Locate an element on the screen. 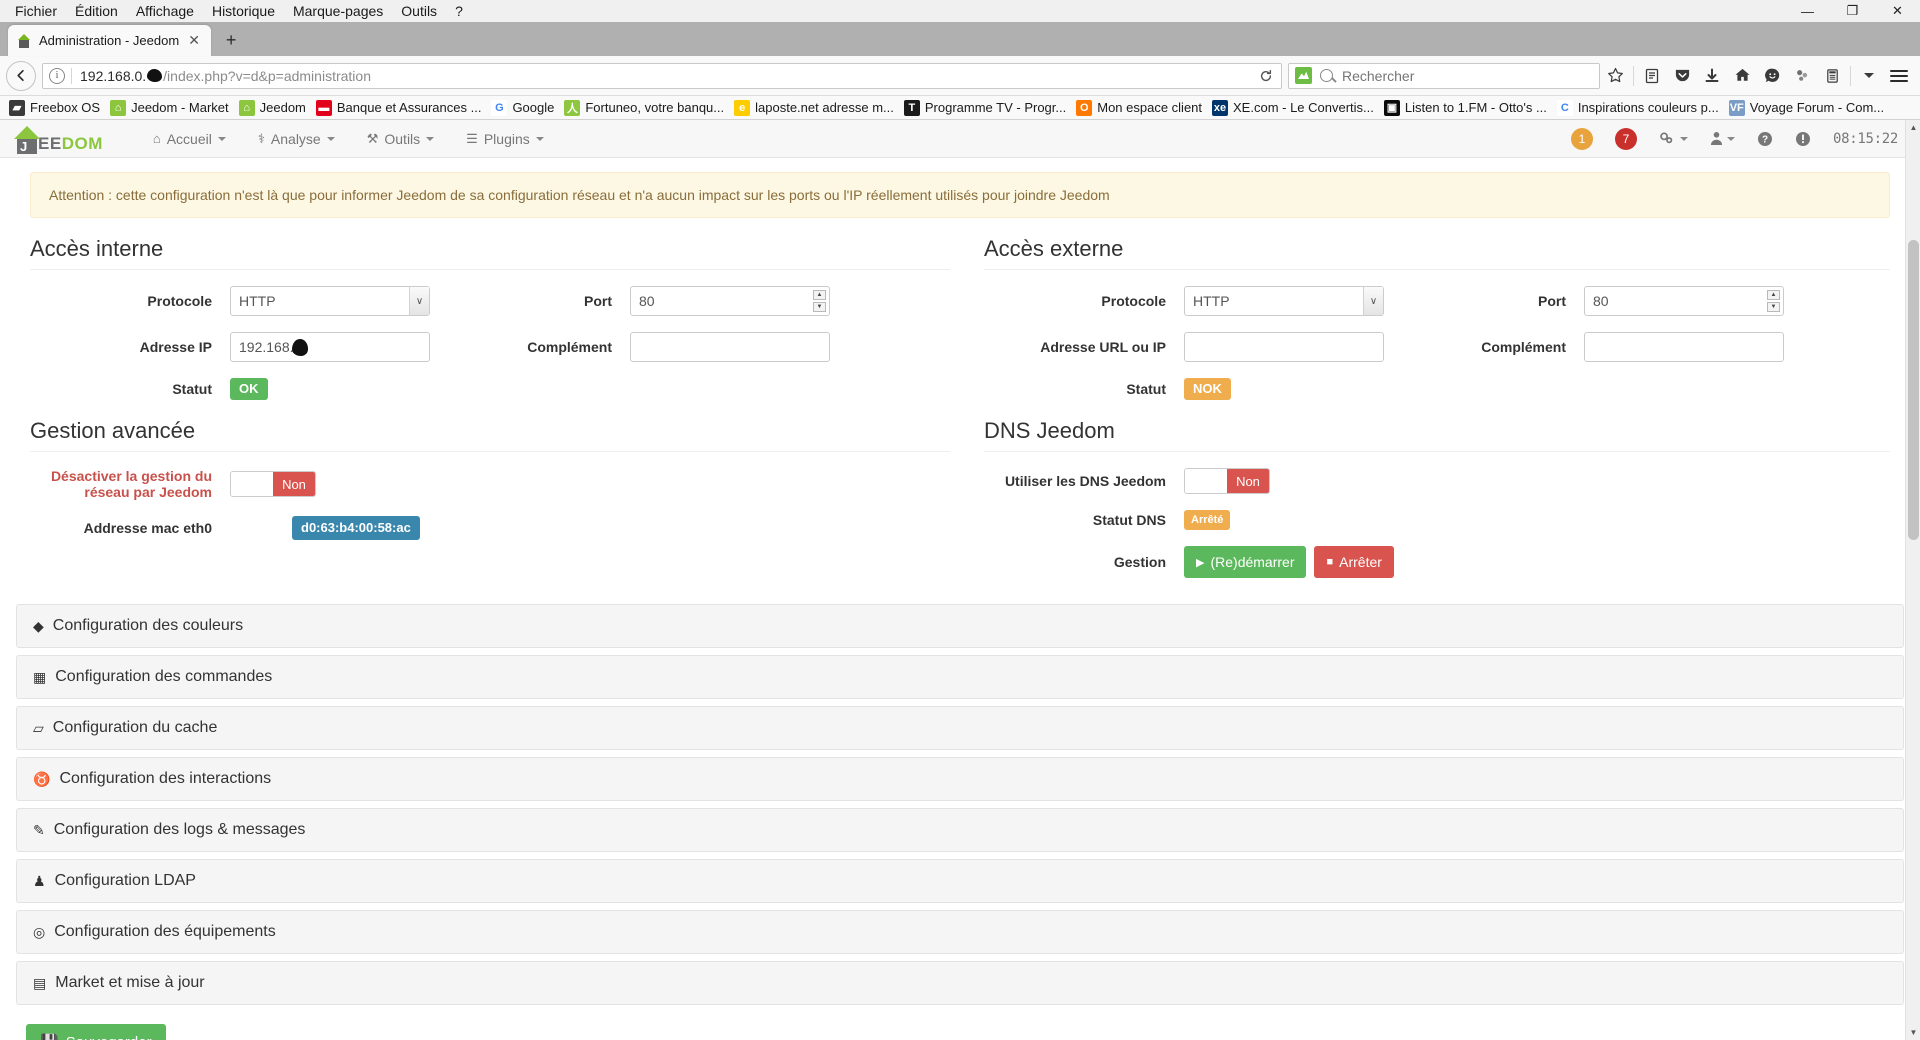 This screenshot has width=1920, height=1040. search-bar is located at coordinates (1444, 75).